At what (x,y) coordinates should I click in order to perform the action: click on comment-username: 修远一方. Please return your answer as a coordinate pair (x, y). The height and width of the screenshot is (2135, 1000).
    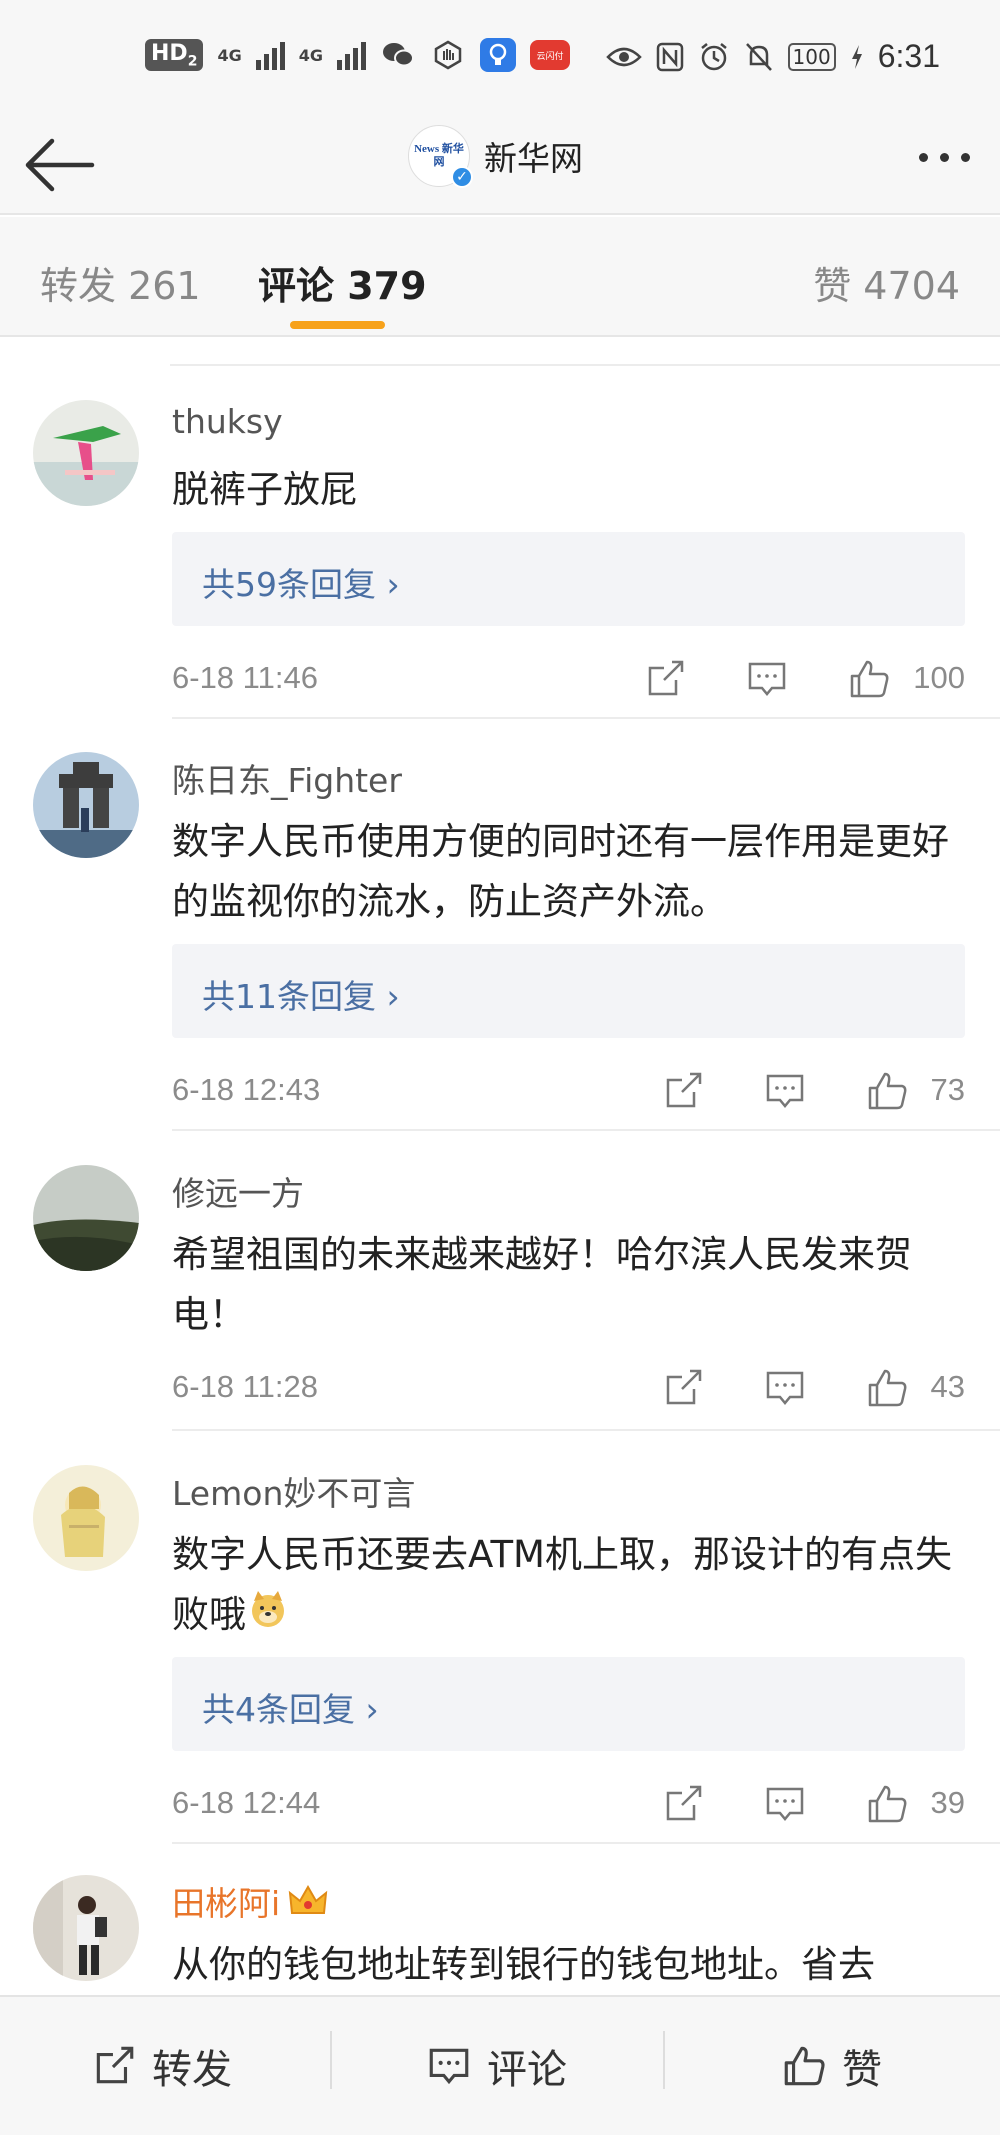
    Looking at the image, I should click on (238, 1191).